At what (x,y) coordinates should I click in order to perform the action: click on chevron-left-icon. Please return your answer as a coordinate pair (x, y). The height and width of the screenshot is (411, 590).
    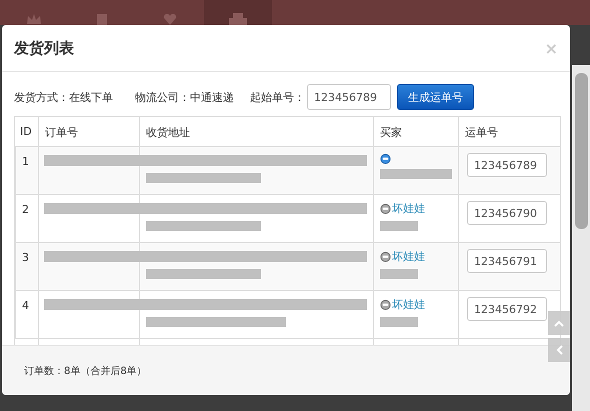
    Looking at the image, I should click on (559, 350).